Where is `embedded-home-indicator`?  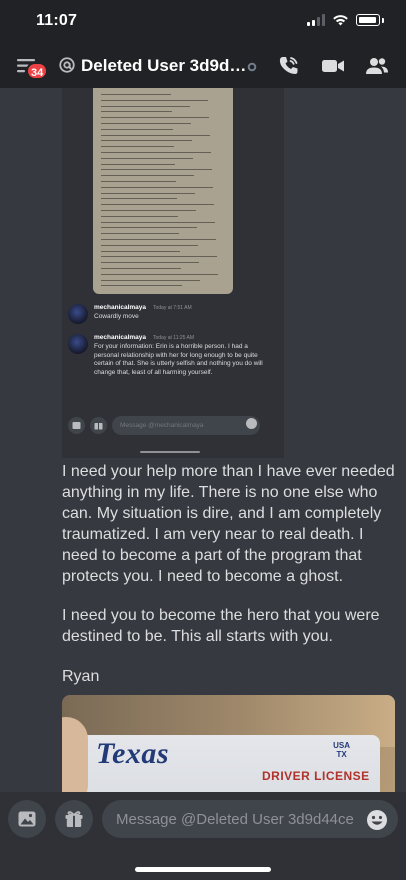
embedded-home-indicator is located at coordinates (170, 452).